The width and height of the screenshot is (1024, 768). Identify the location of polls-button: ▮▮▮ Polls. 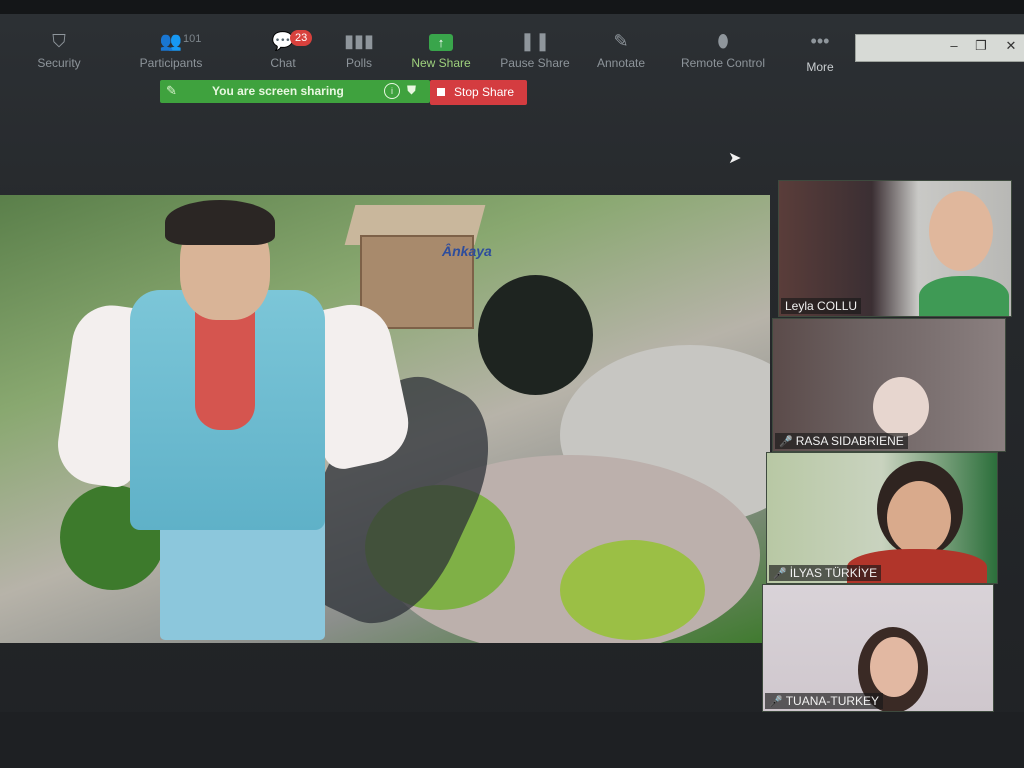
(359, 49).